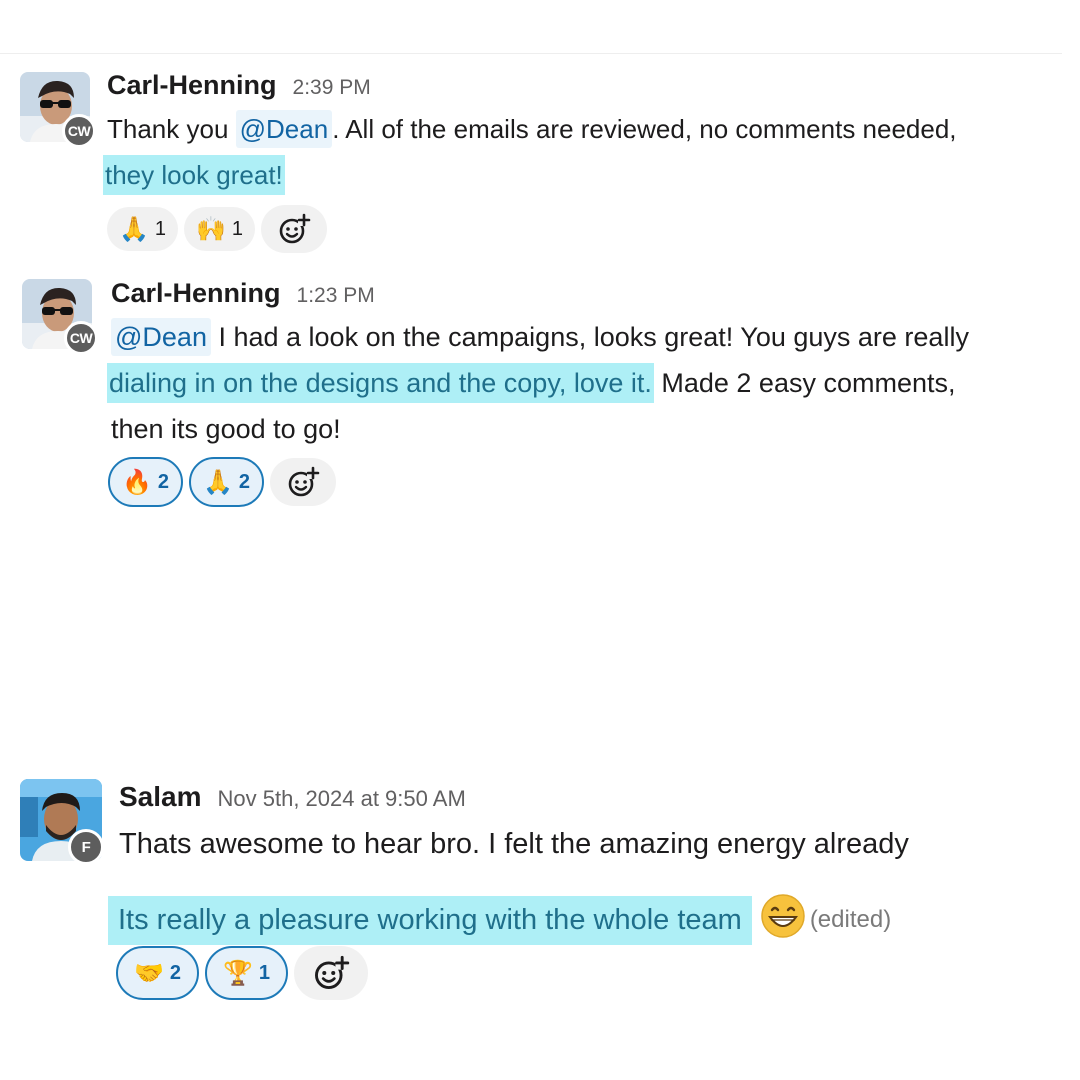 This screenshot has width=1080, height=1080. I want to click on raised-hands-emoji: 🙌, so click(211, 229).